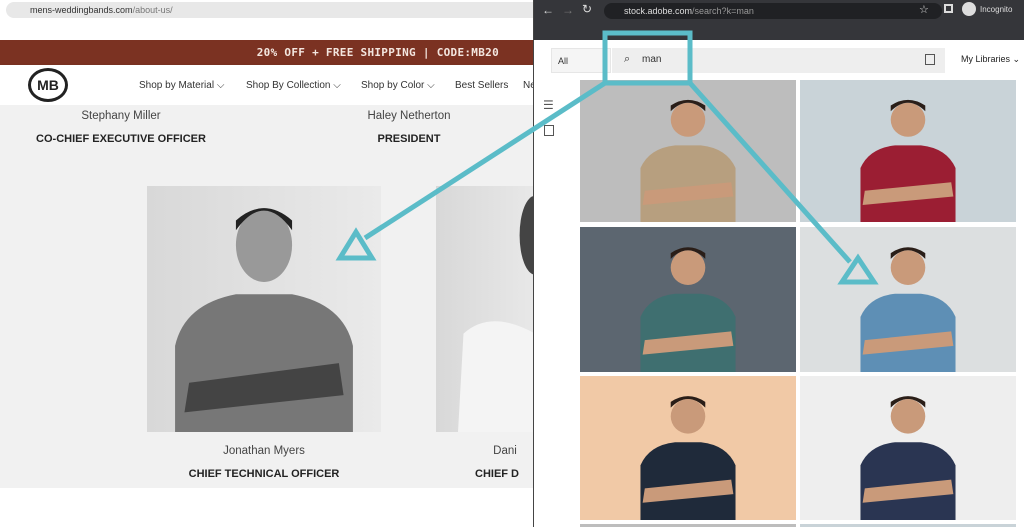 This screenshot has height=527, width=1024. I want to click on promo-banner: 20% OFF + FREE SHIPPING | CODE:MB20, so click(267, 52).